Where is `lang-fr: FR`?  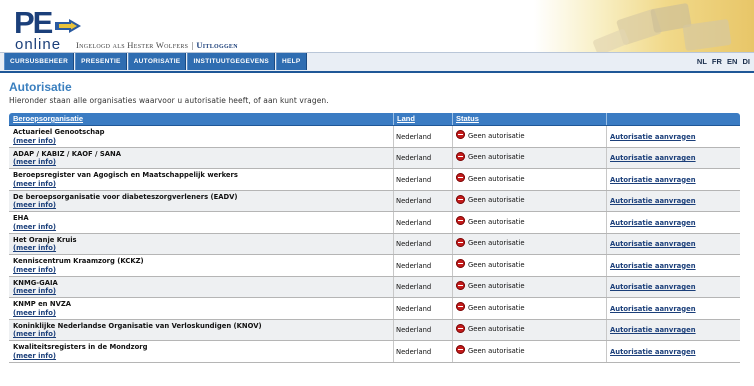 lang-fr: FR is located at coordinates (717, 61).